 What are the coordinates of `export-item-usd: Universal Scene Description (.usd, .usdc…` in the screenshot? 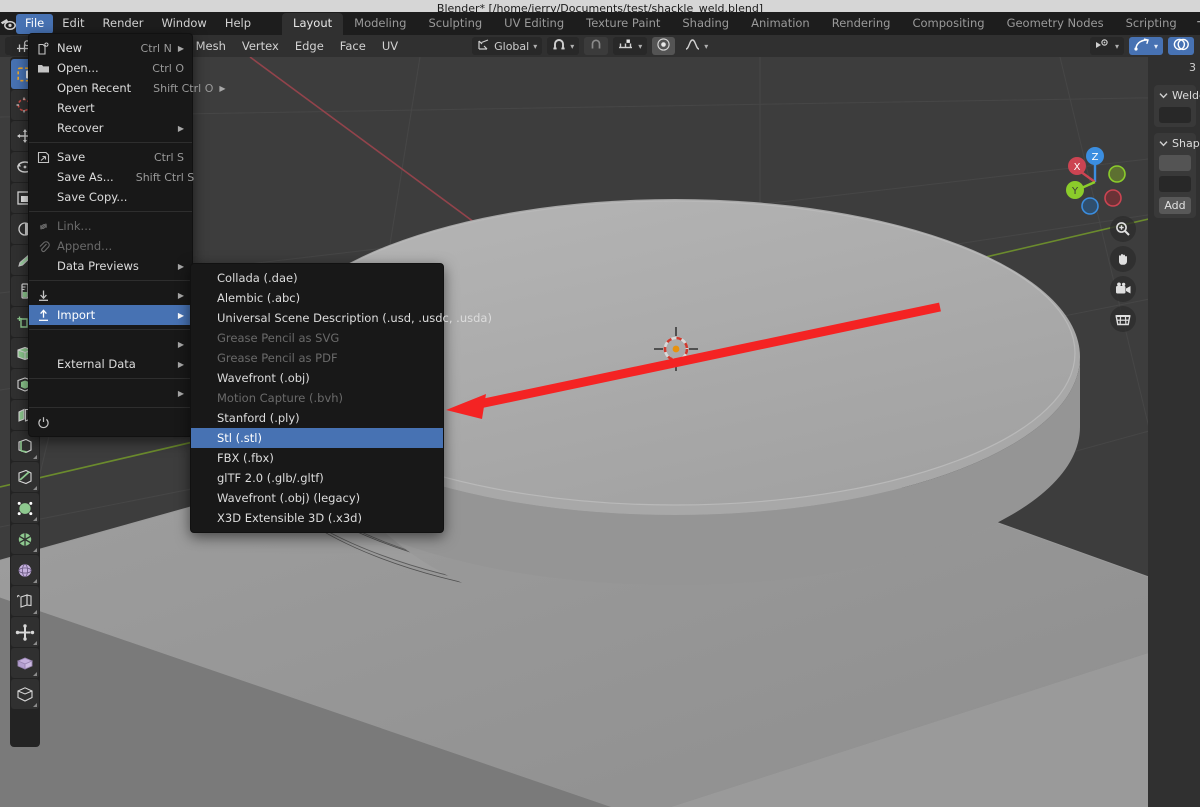 It's located at (341, 318).